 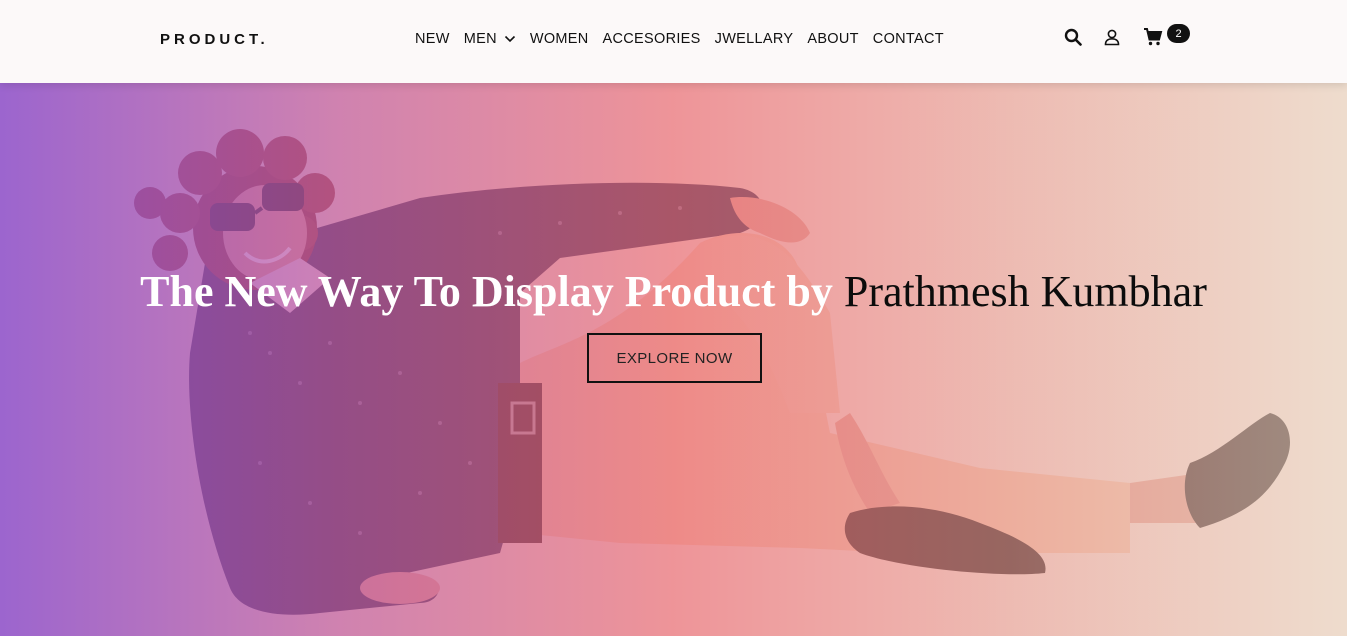 I want to click on nav-item-contact: CONTACT, so click(x=908, y=39).